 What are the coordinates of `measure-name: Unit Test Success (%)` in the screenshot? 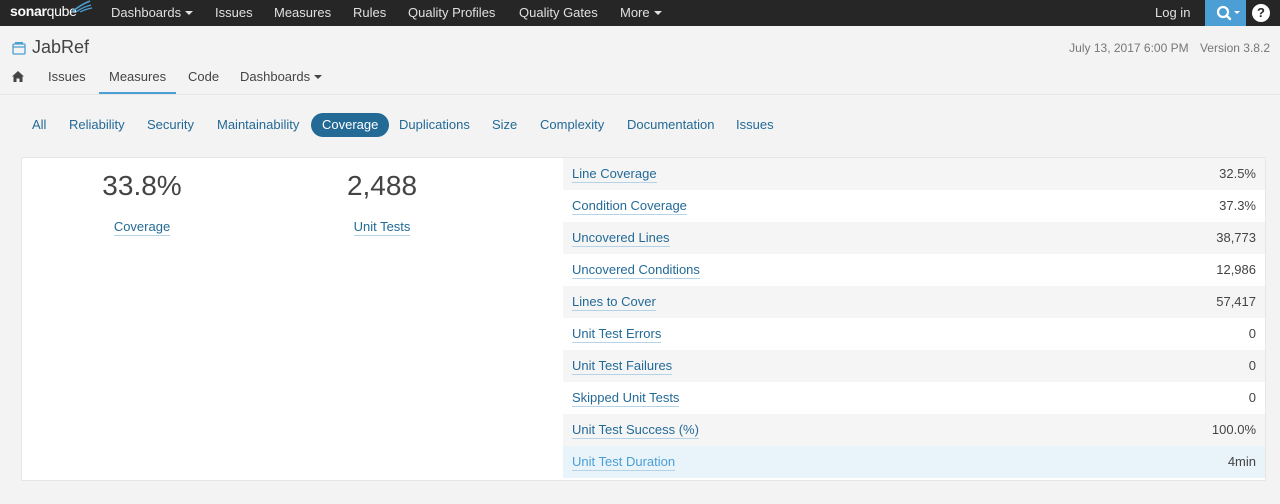 It's located at (635, 430).